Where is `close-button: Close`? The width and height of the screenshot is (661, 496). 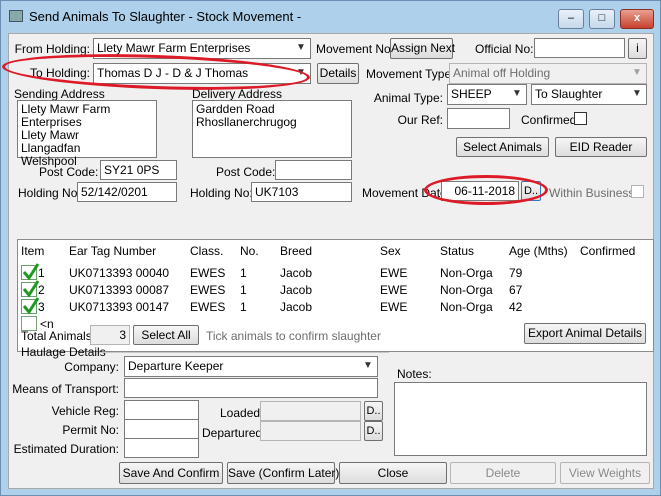 close-button: Close is located at coordinates (393, 473).